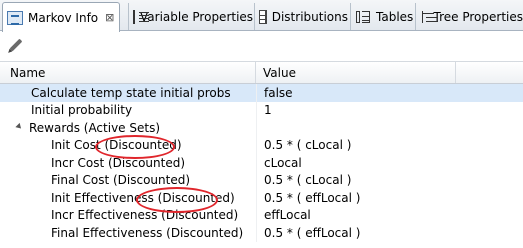 The image size is (523, 248). Describe the element at coordinates (427, 17) in the screenshot. I see `tree-properties-icon` at that location.